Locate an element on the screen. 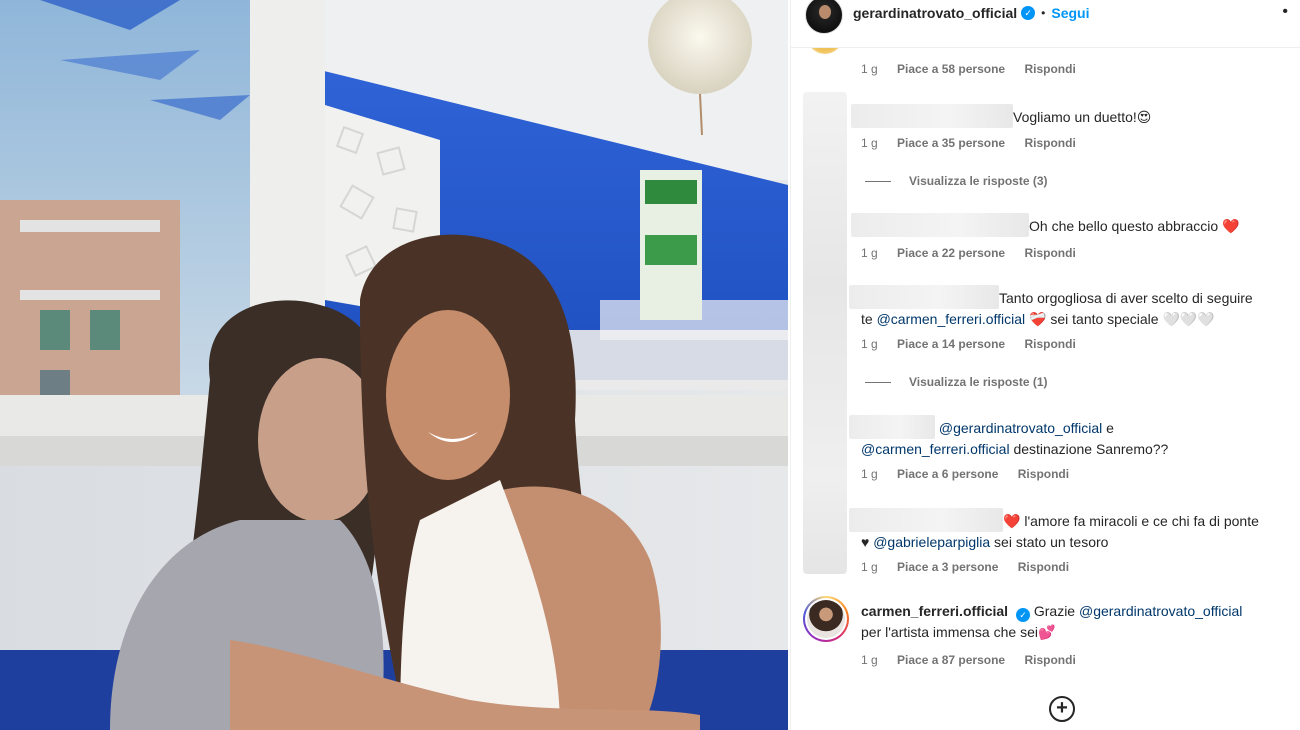 The width and height of the screenshot is (1300, 730). view-replies-button: Visualizza le risposte (1) is located at coordinates (956, 382).